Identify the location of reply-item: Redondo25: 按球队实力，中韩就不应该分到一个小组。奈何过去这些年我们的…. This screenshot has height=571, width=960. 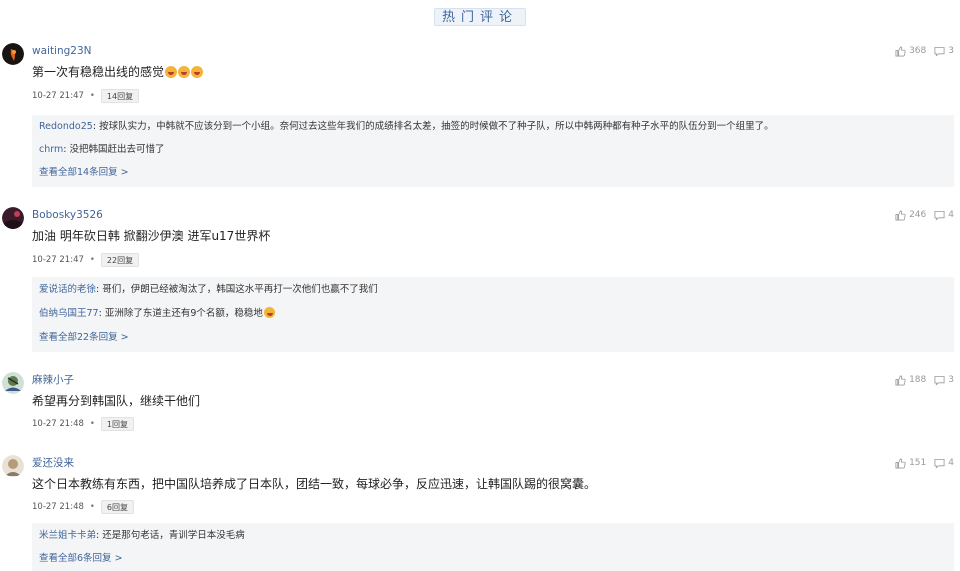
(406, 126).